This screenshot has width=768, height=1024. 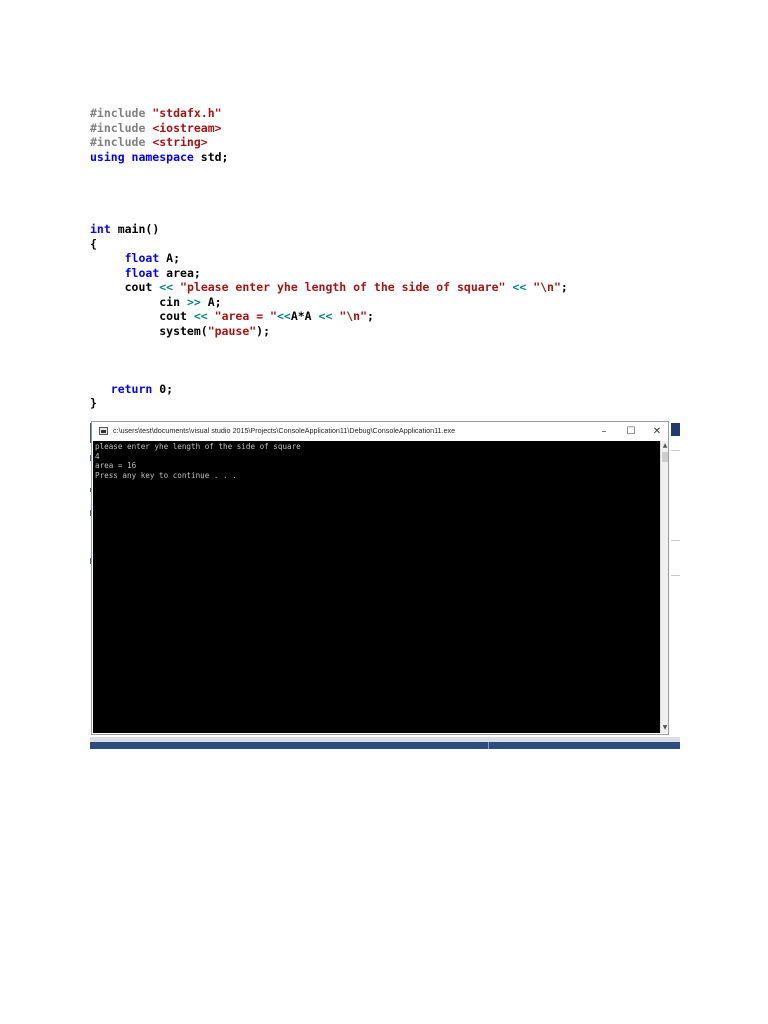 I want to click on maximize-button: ☐, so click(x=631, y=431).